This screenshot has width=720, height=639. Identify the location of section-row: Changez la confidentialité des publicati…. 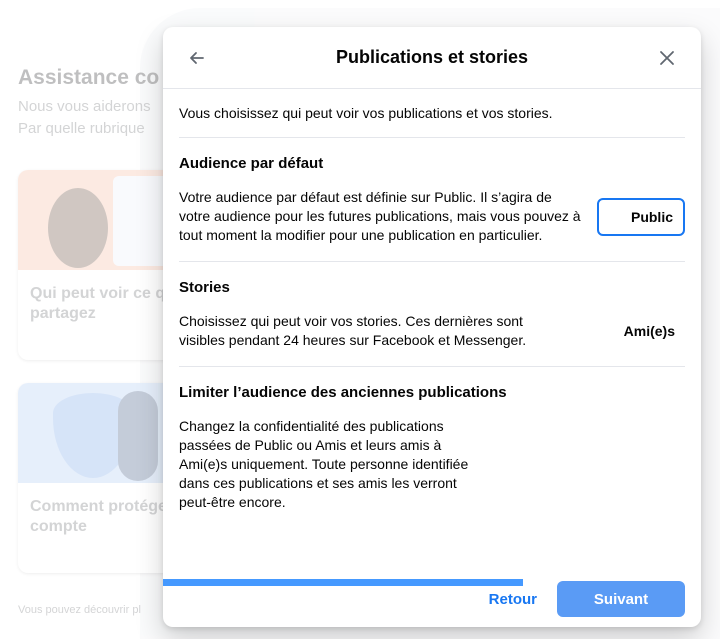
(432, 464).